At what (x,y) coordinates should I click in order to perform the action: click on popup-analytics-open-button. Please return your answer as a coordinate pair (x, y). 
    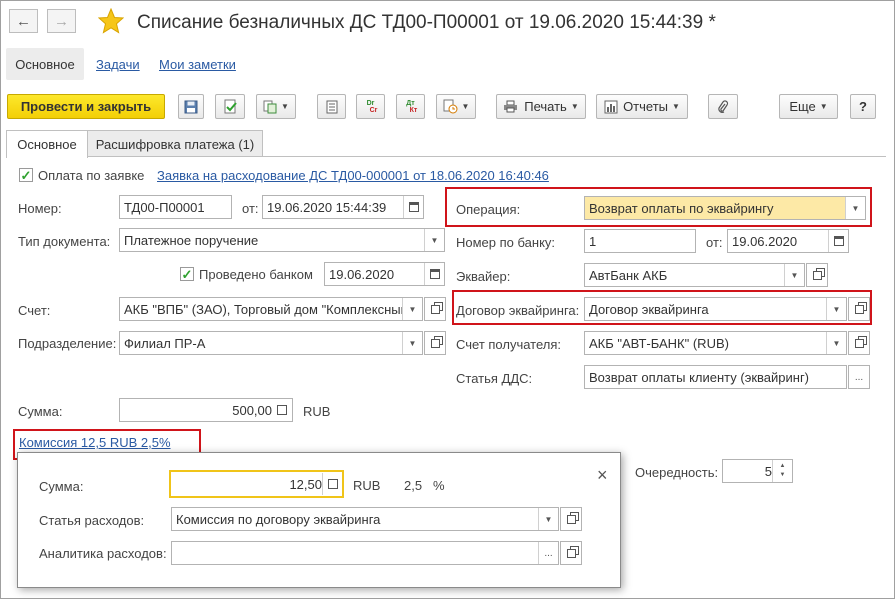
    Looking at the image, I should click on (571, 553).